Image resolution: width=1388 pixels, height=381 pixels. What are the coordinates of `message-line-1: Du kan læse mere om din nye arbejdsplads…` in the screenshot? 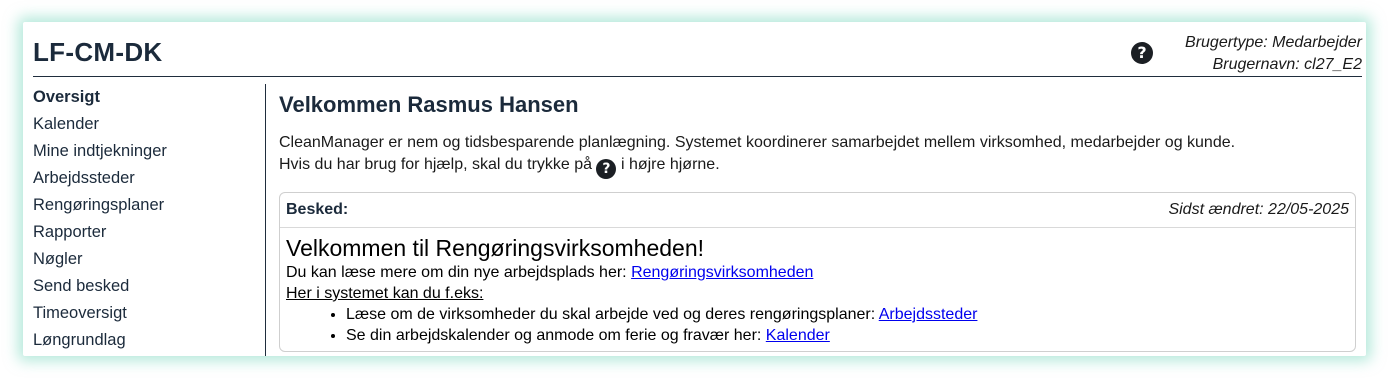 It's located at (817, 272).